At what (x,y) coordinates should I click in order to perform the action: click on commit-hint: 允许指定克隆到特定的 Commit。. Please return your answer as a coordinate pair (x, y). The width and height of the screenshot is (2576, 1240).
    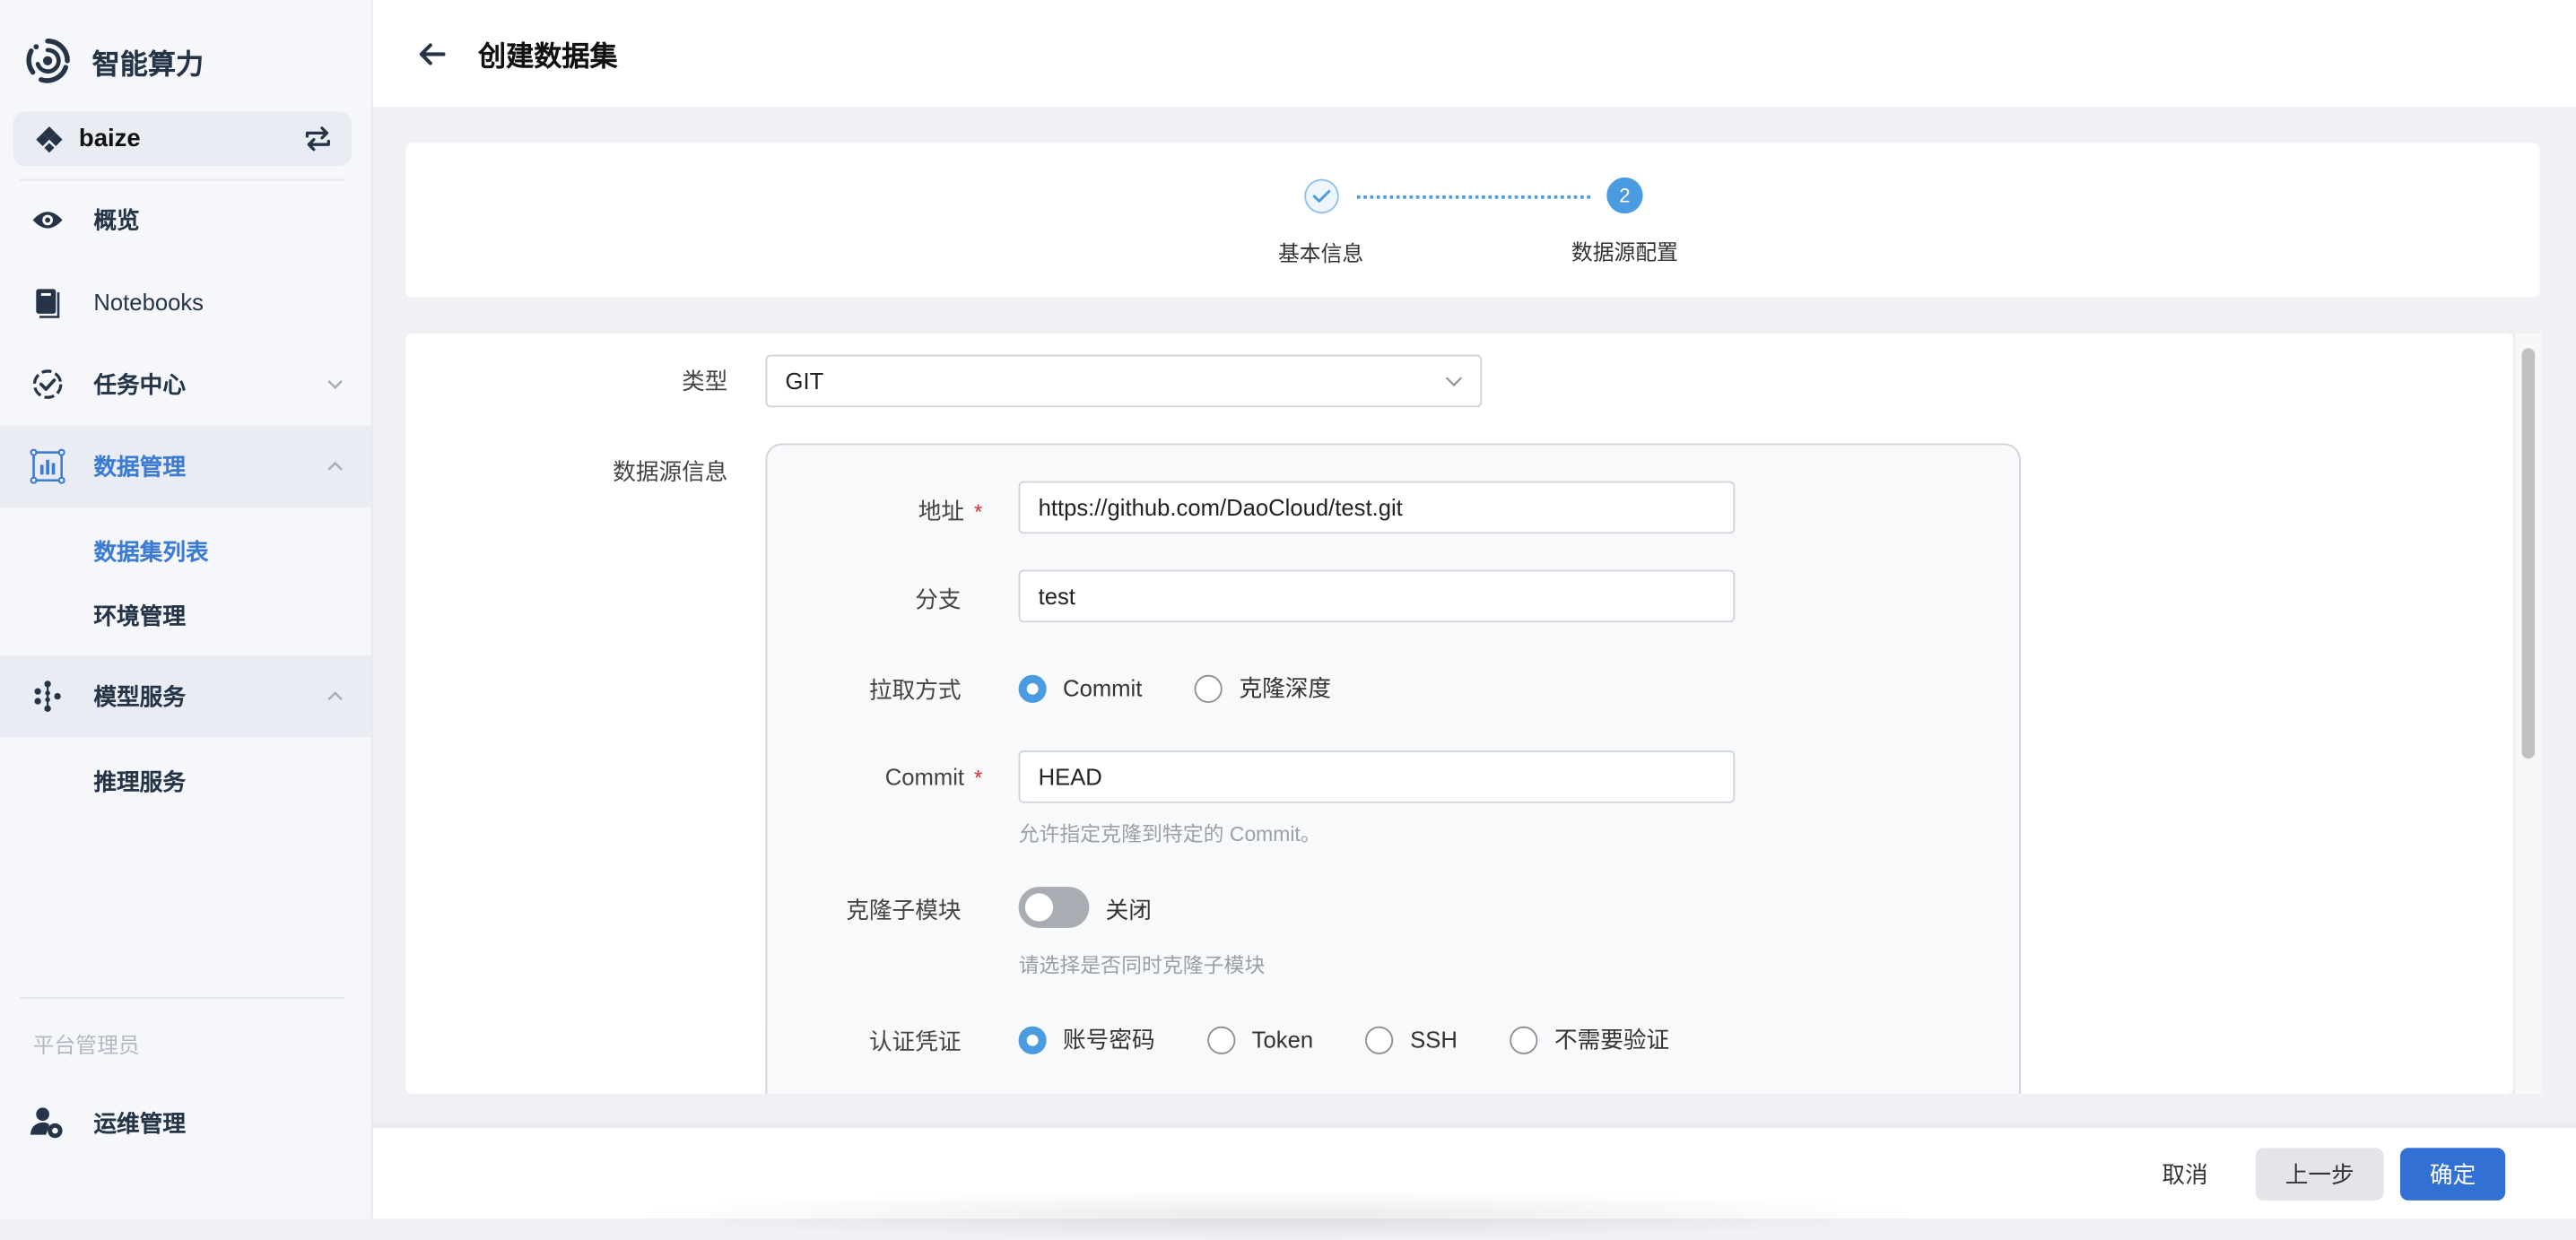
    Looking at the image, I should click on (1169, 834).